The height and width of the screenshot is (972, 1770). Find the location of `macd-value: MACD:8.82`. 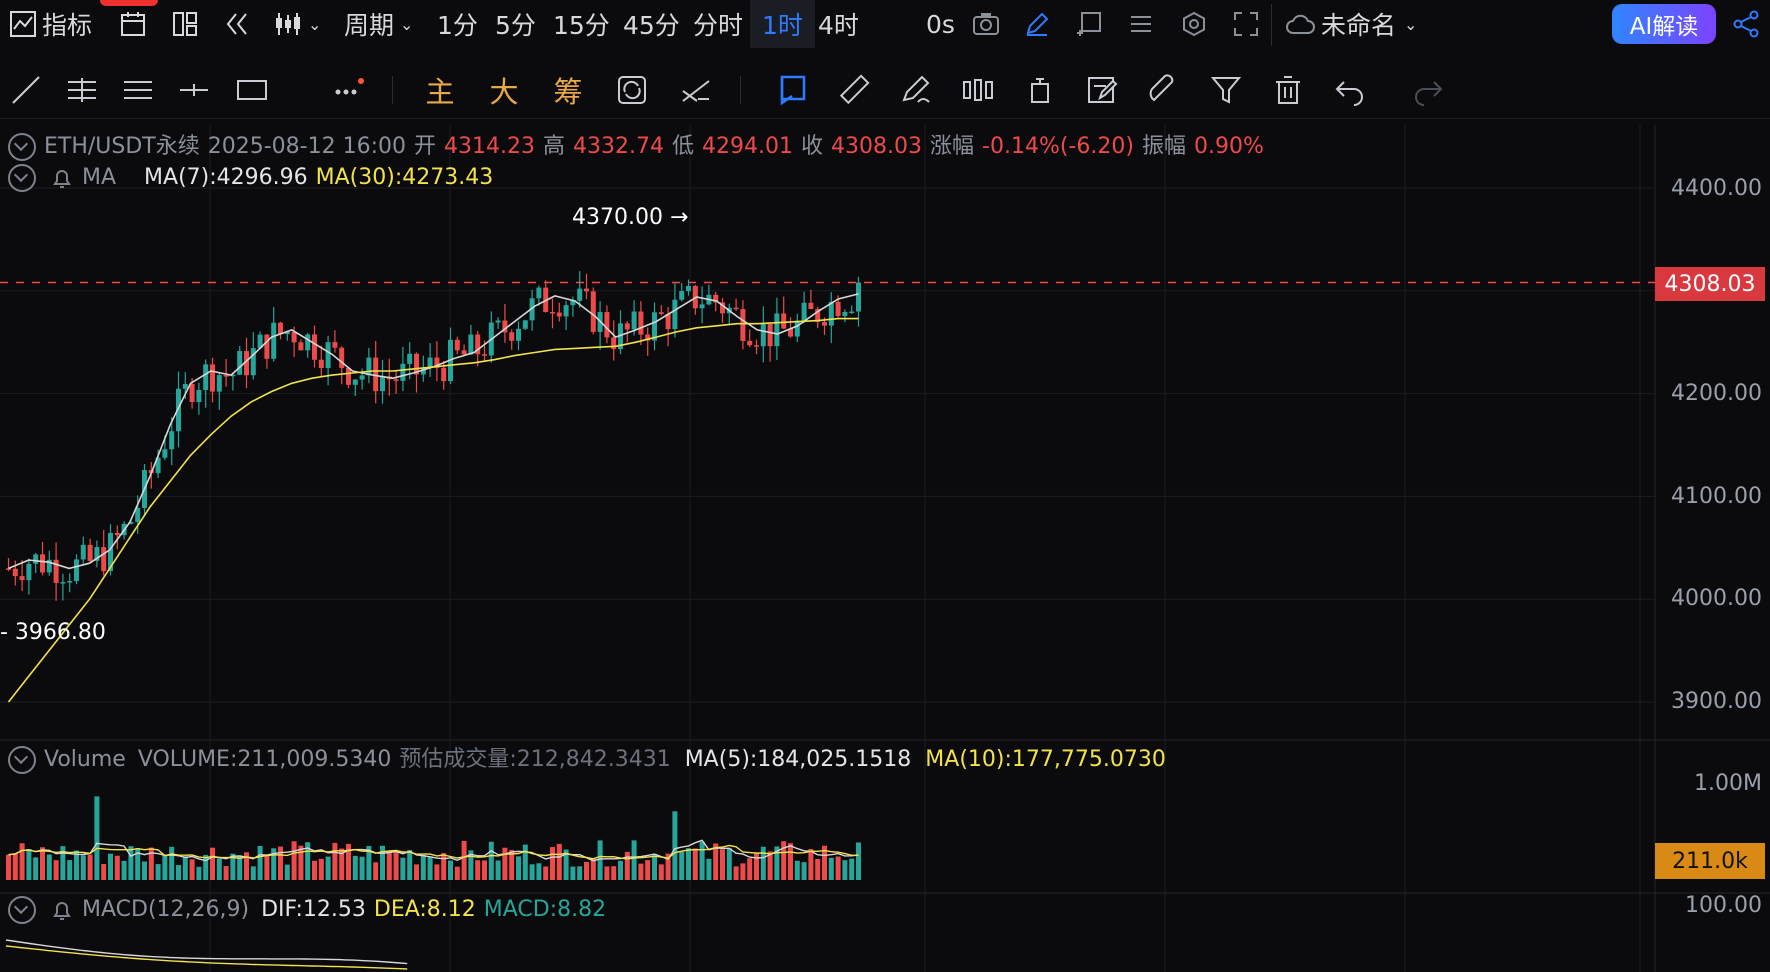

macd-value: MACD:8.82 is located at coordinates (545, 909).